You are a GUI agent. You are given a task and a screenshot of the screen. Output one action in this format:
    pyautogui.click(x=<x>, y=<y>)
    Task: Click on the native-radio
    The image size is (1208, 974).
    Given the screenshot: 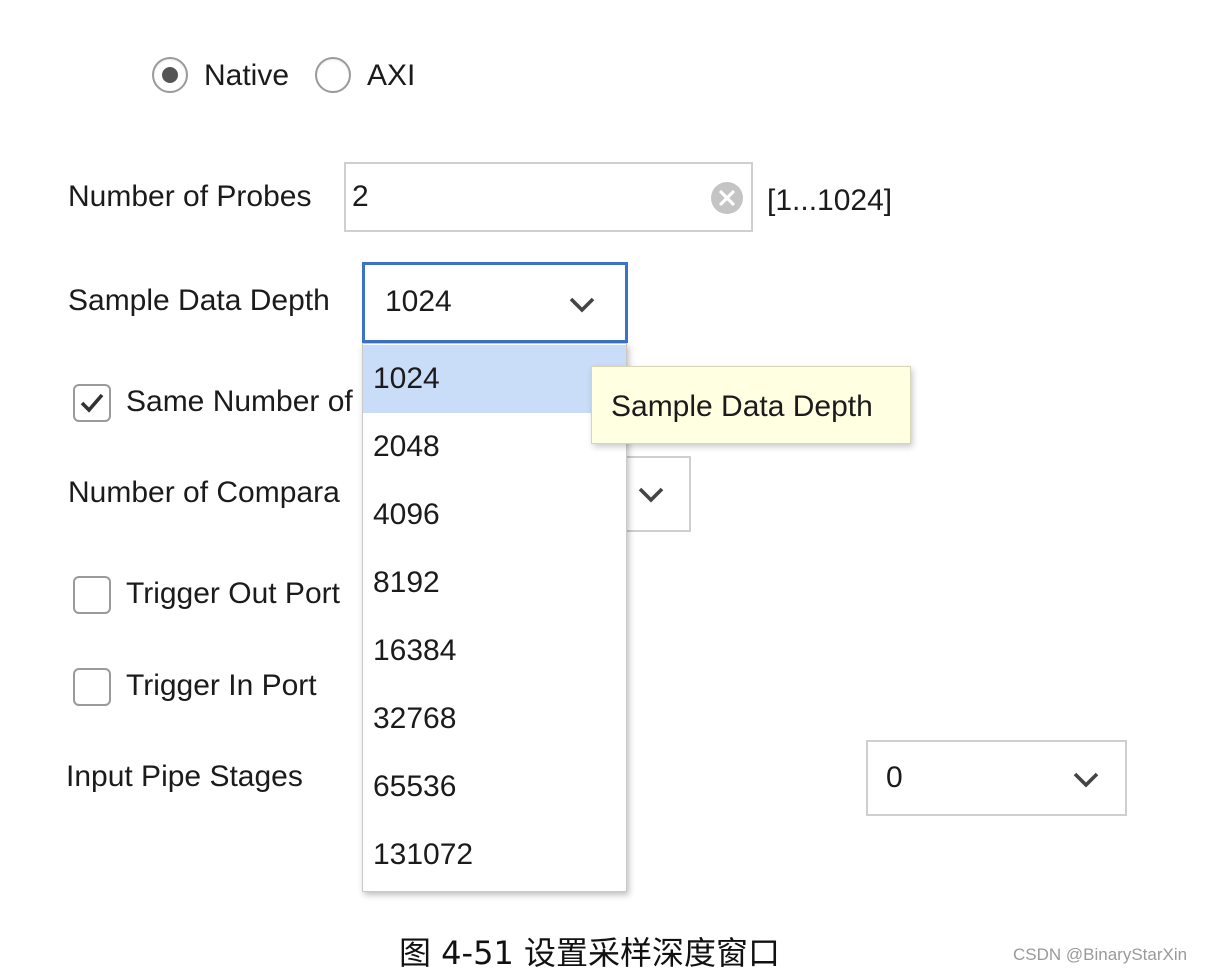 What is the action you would take?
    pyautogui.click(x=170, y=75)
    